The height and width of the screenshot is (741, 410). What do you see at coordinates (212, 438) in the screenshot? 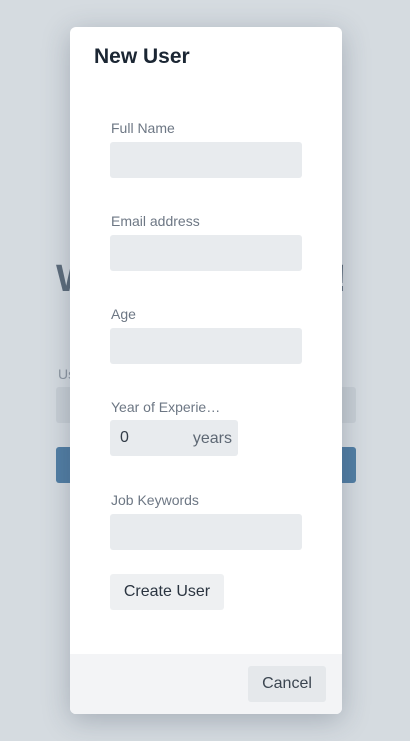
I see `experience-unit: years` at bounding box center [212, 438].